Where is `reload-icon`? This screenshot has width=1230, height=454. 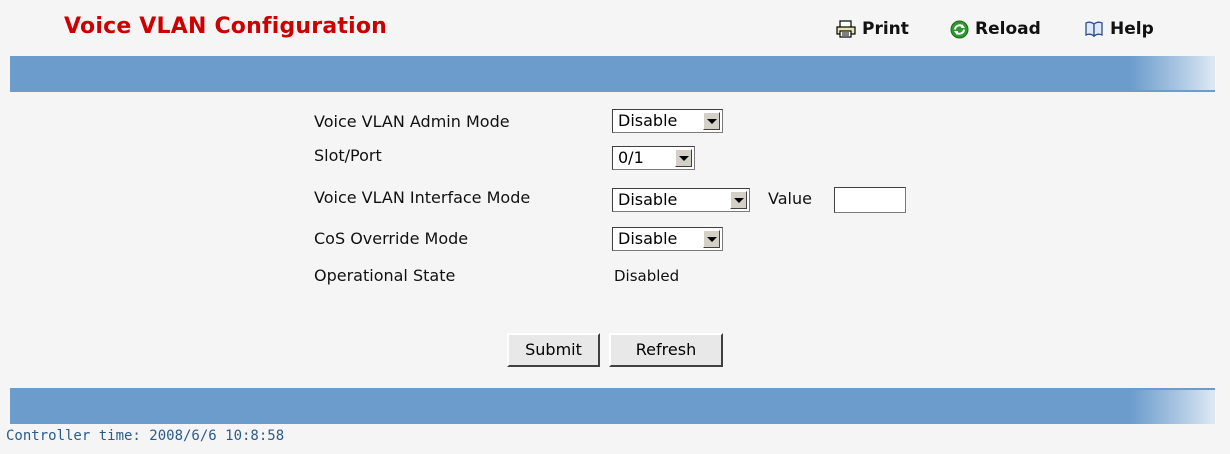
reload-icon is located at coordinates (959, 29).